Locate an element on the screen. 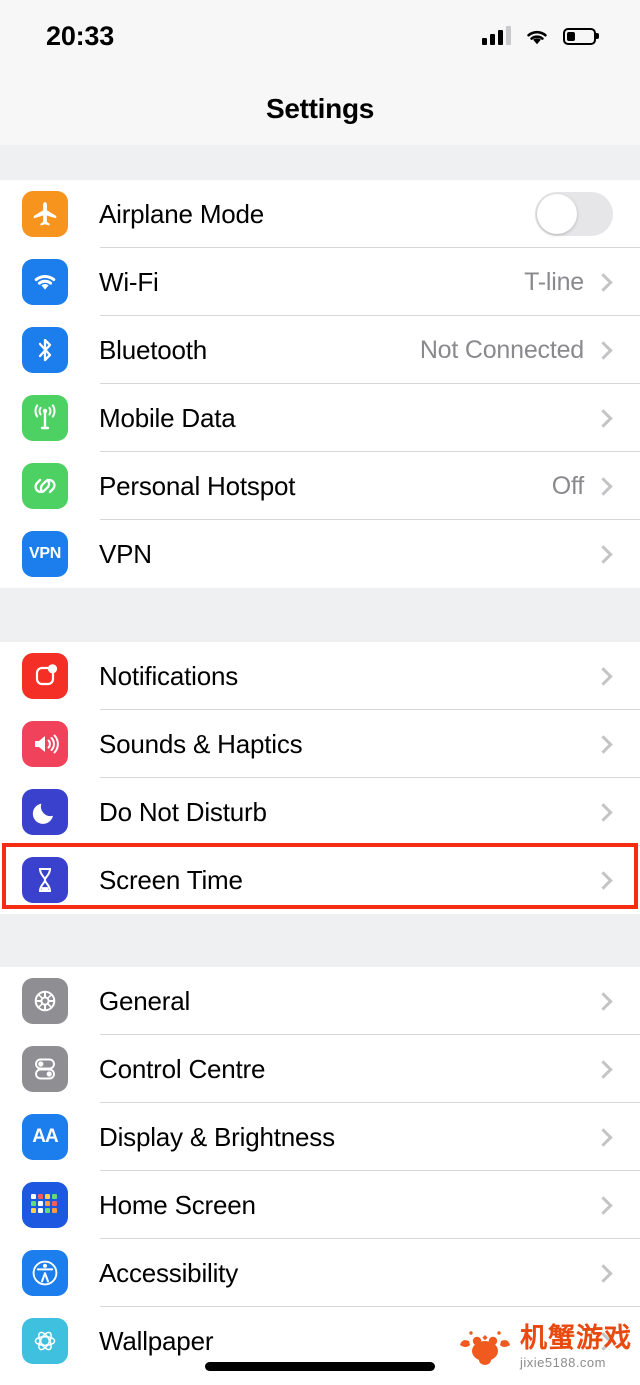 Image resolution: width=640 pixels, height=1385 pixels. settings-row-screen-time: Screen Time is located at coordinates (320, 880).